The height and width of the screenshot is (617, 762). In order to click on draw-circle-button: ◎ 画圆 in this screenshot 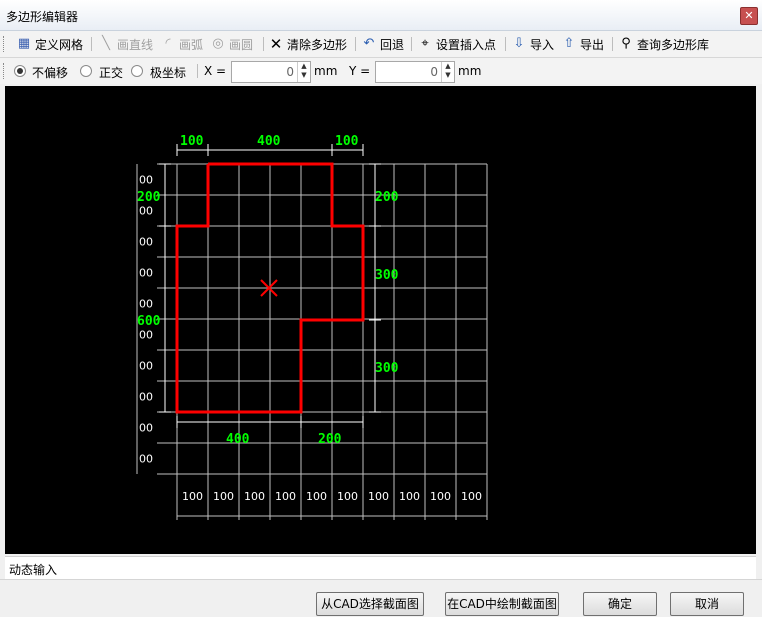, I will do `click(231, 44)`.